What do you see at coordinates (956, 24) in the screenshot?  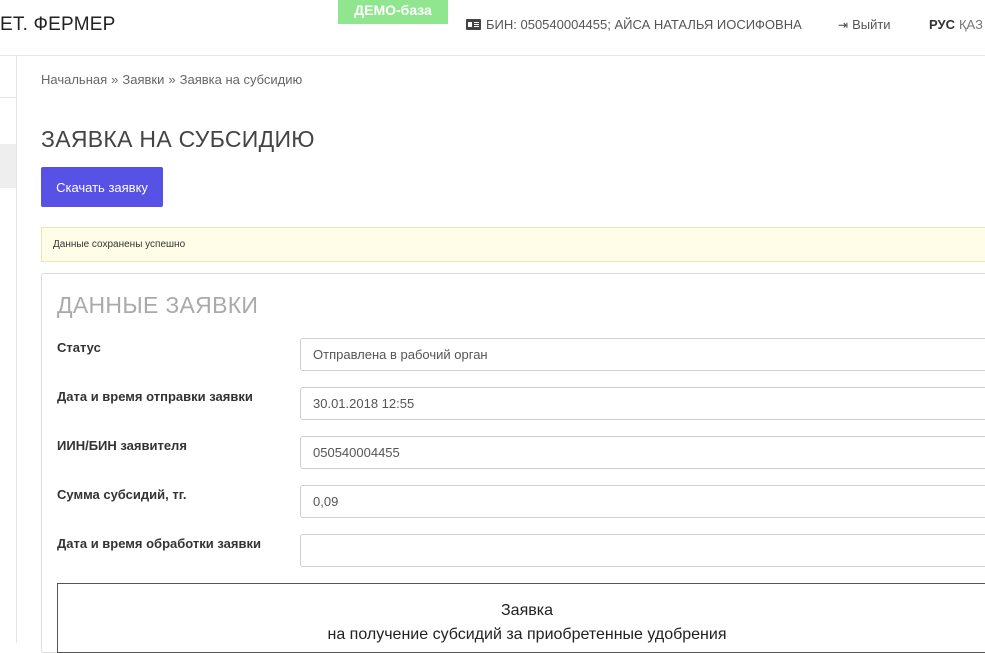 I see `language-switcher: РУС ҚАЗ` at bounding box center [956, 24].